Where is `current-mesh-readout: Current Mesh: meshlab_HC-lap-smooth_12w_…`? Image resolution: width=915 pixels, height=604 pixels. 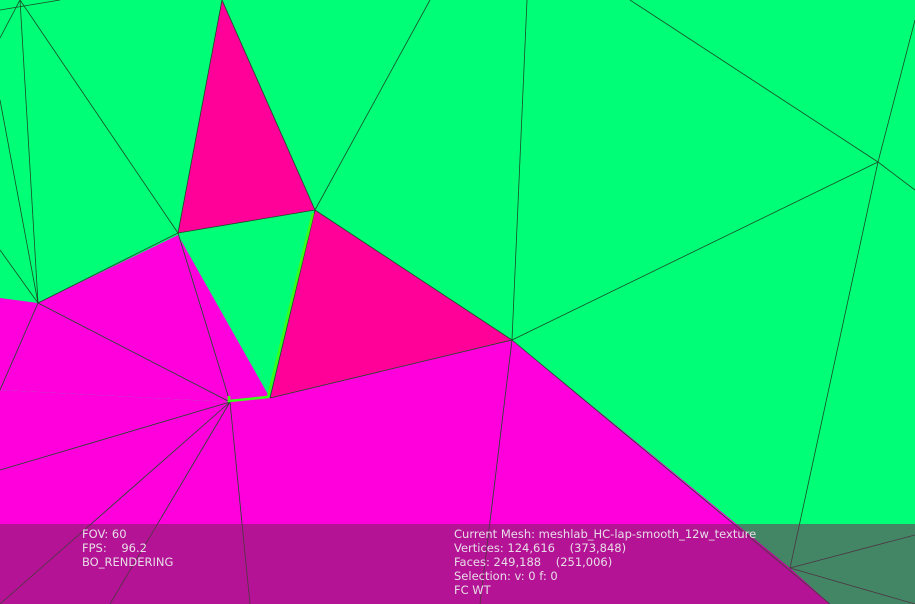 current-mesh-readout: Current Mesh: meshlab_HC-lap-smooth_12w_… is located at coordinates (605, 534).